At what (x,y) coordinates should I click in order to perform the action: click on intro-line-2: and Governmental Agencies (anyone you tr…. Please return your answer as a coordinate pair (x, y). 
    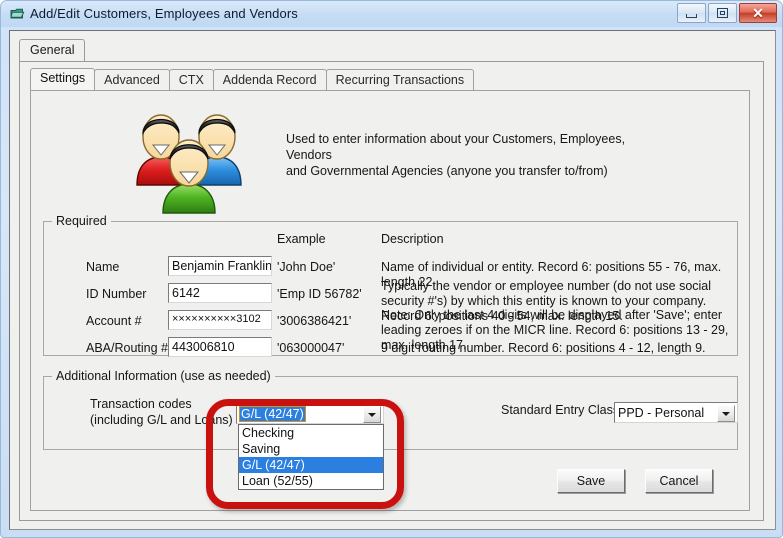
    Looking at the image, I should click on (447, 171).